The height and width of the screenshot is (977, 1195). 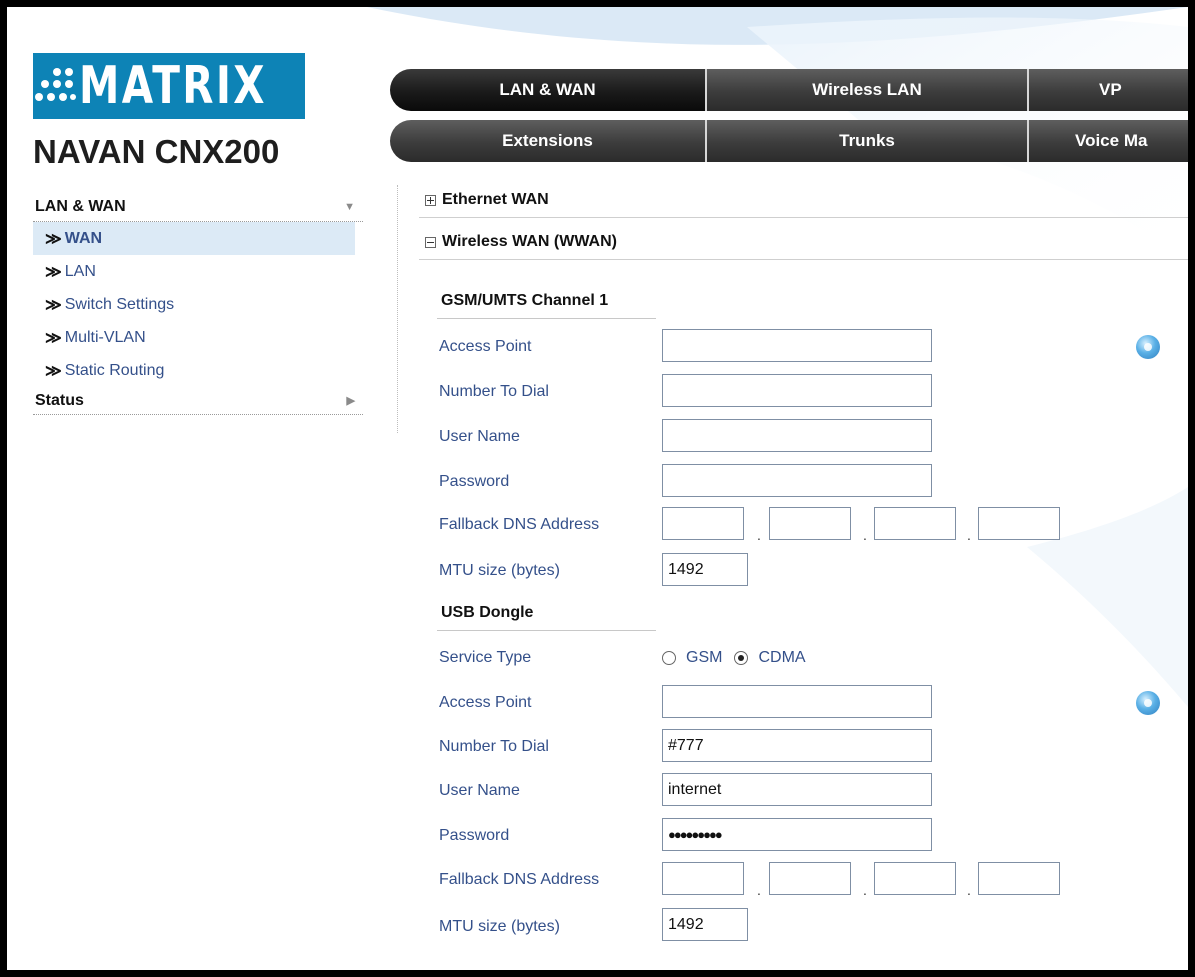 I want to click on tab-wireless-lan: Wireless LAN, so click(x=868, y=90).